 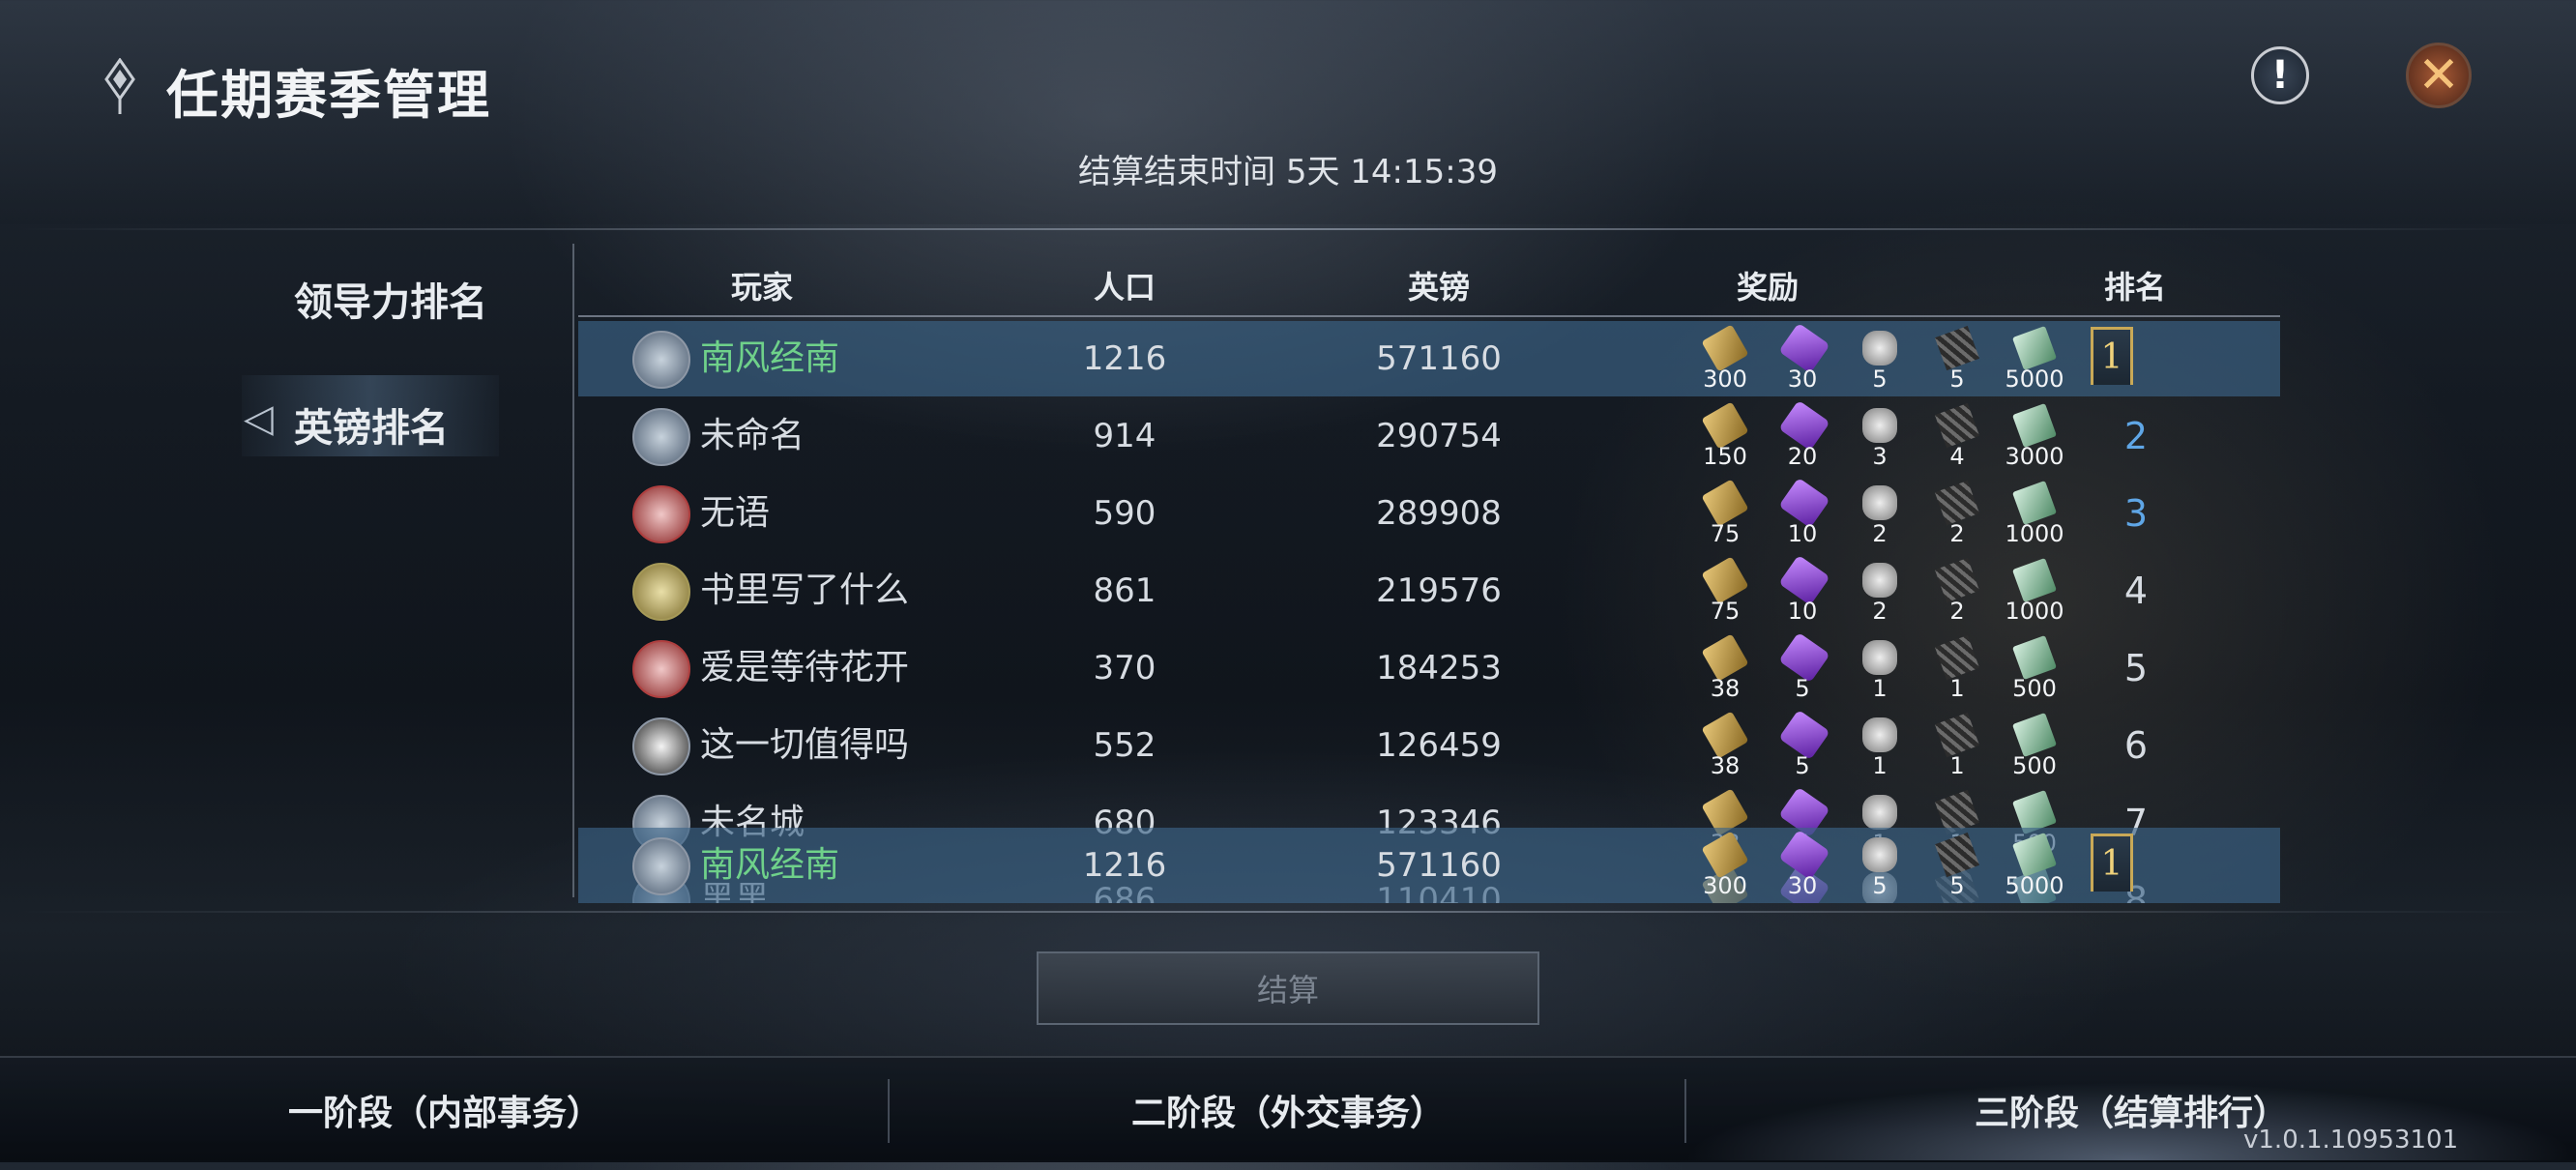 What do you see at coordinates (1429, 436) in the screenshot?
I see `table-row: 未命名 914 290754 150 20 3 4 3000 2` at bounding box center [1429, 436].